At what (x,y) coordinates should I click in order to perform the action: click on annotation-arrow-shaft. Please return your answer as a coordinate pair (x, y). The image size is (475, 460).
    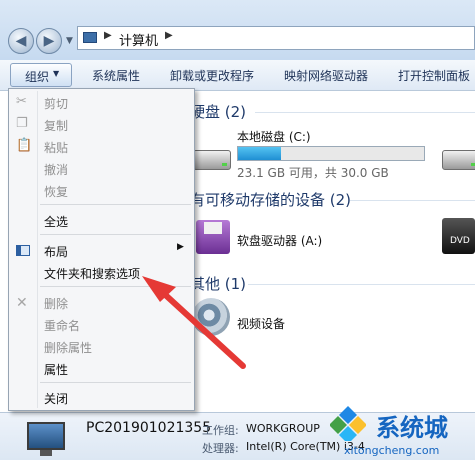
    Looking at the image, I should click on (201, 328).